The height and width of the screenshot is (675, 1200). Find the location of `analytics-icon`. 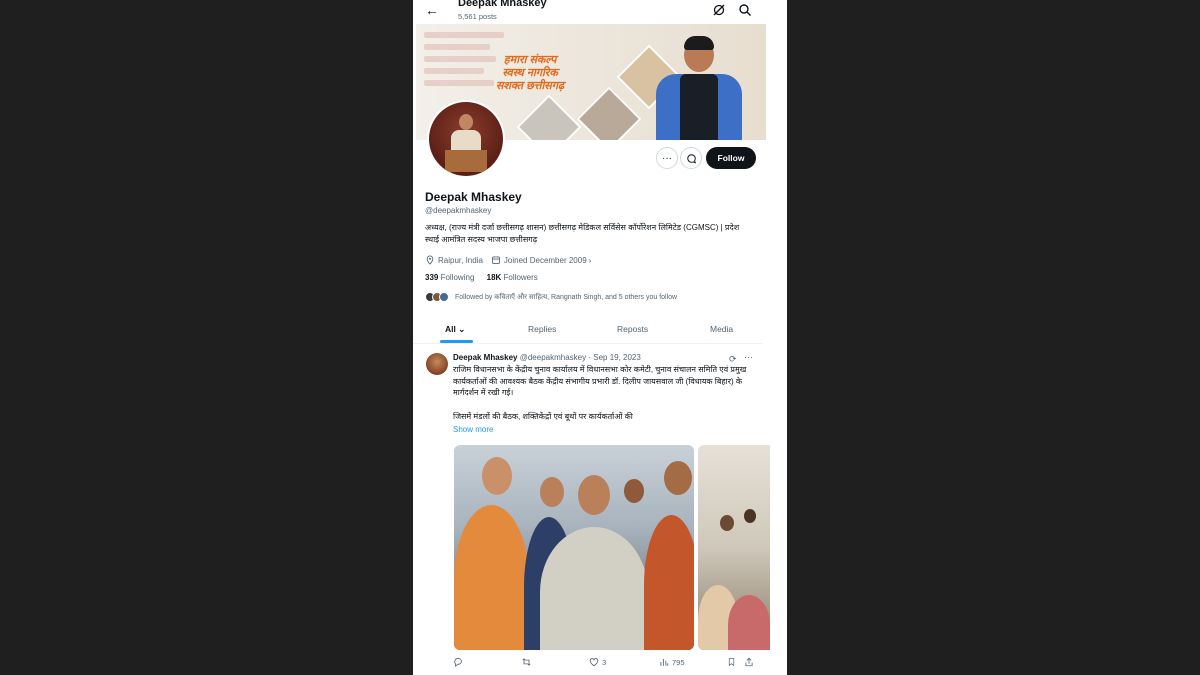

analytics-icon is located at coordinates (664, 662).